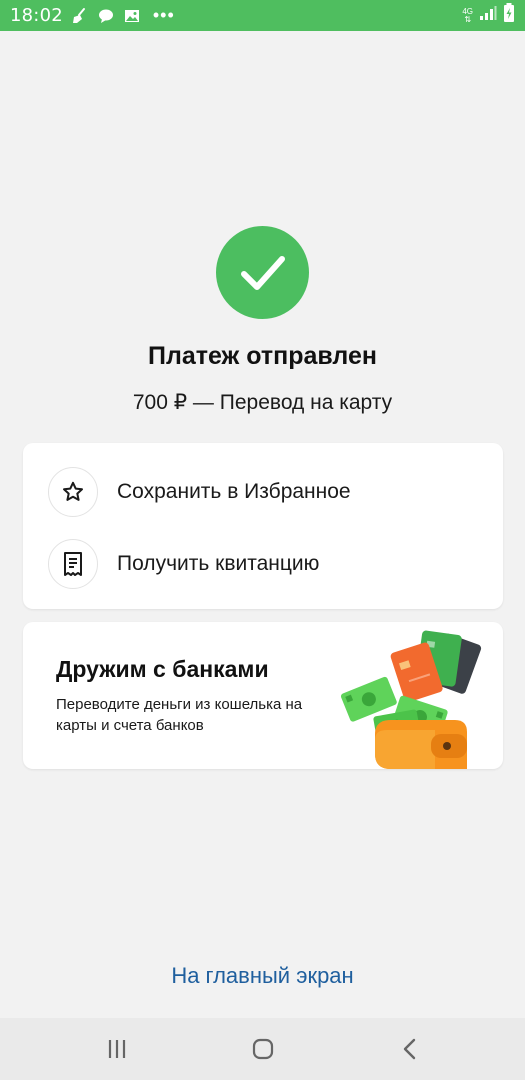 The height and width of the screenshot is (1080, 525). I want to click on star-icon, so click(73, 492).